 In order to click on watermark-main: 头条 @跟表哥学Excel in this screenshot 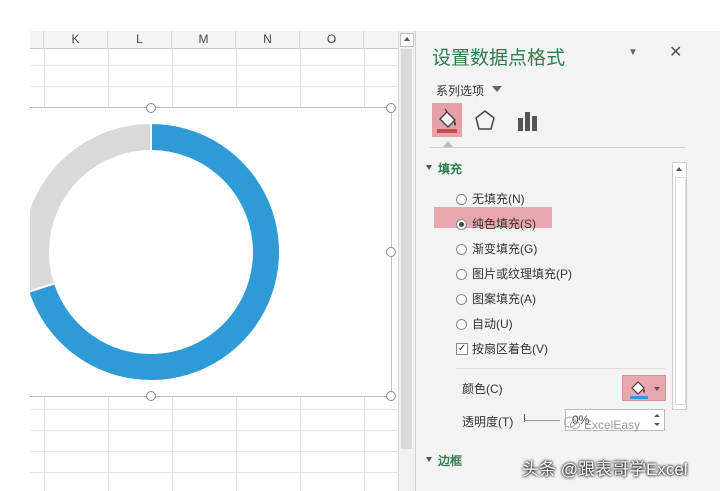, I will do `click(605, 469)`.